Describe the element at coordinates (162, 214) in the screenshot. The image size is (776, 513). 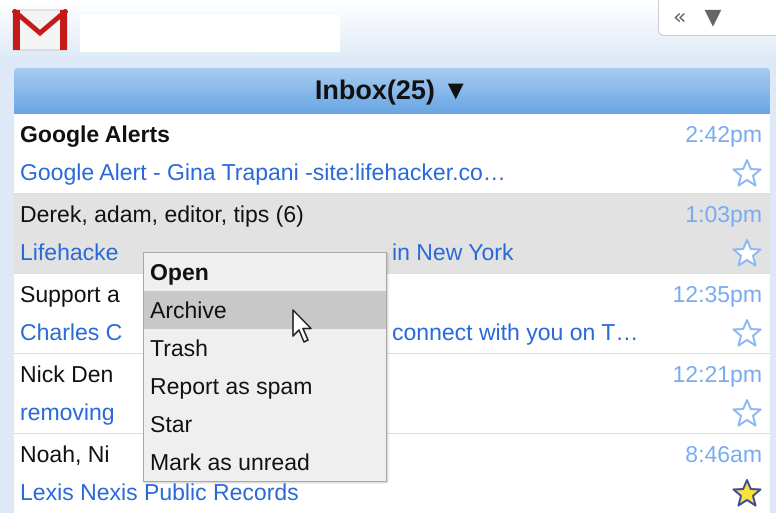
I see `message-sender: Derek, adam, editor, tips (6)` at that location.